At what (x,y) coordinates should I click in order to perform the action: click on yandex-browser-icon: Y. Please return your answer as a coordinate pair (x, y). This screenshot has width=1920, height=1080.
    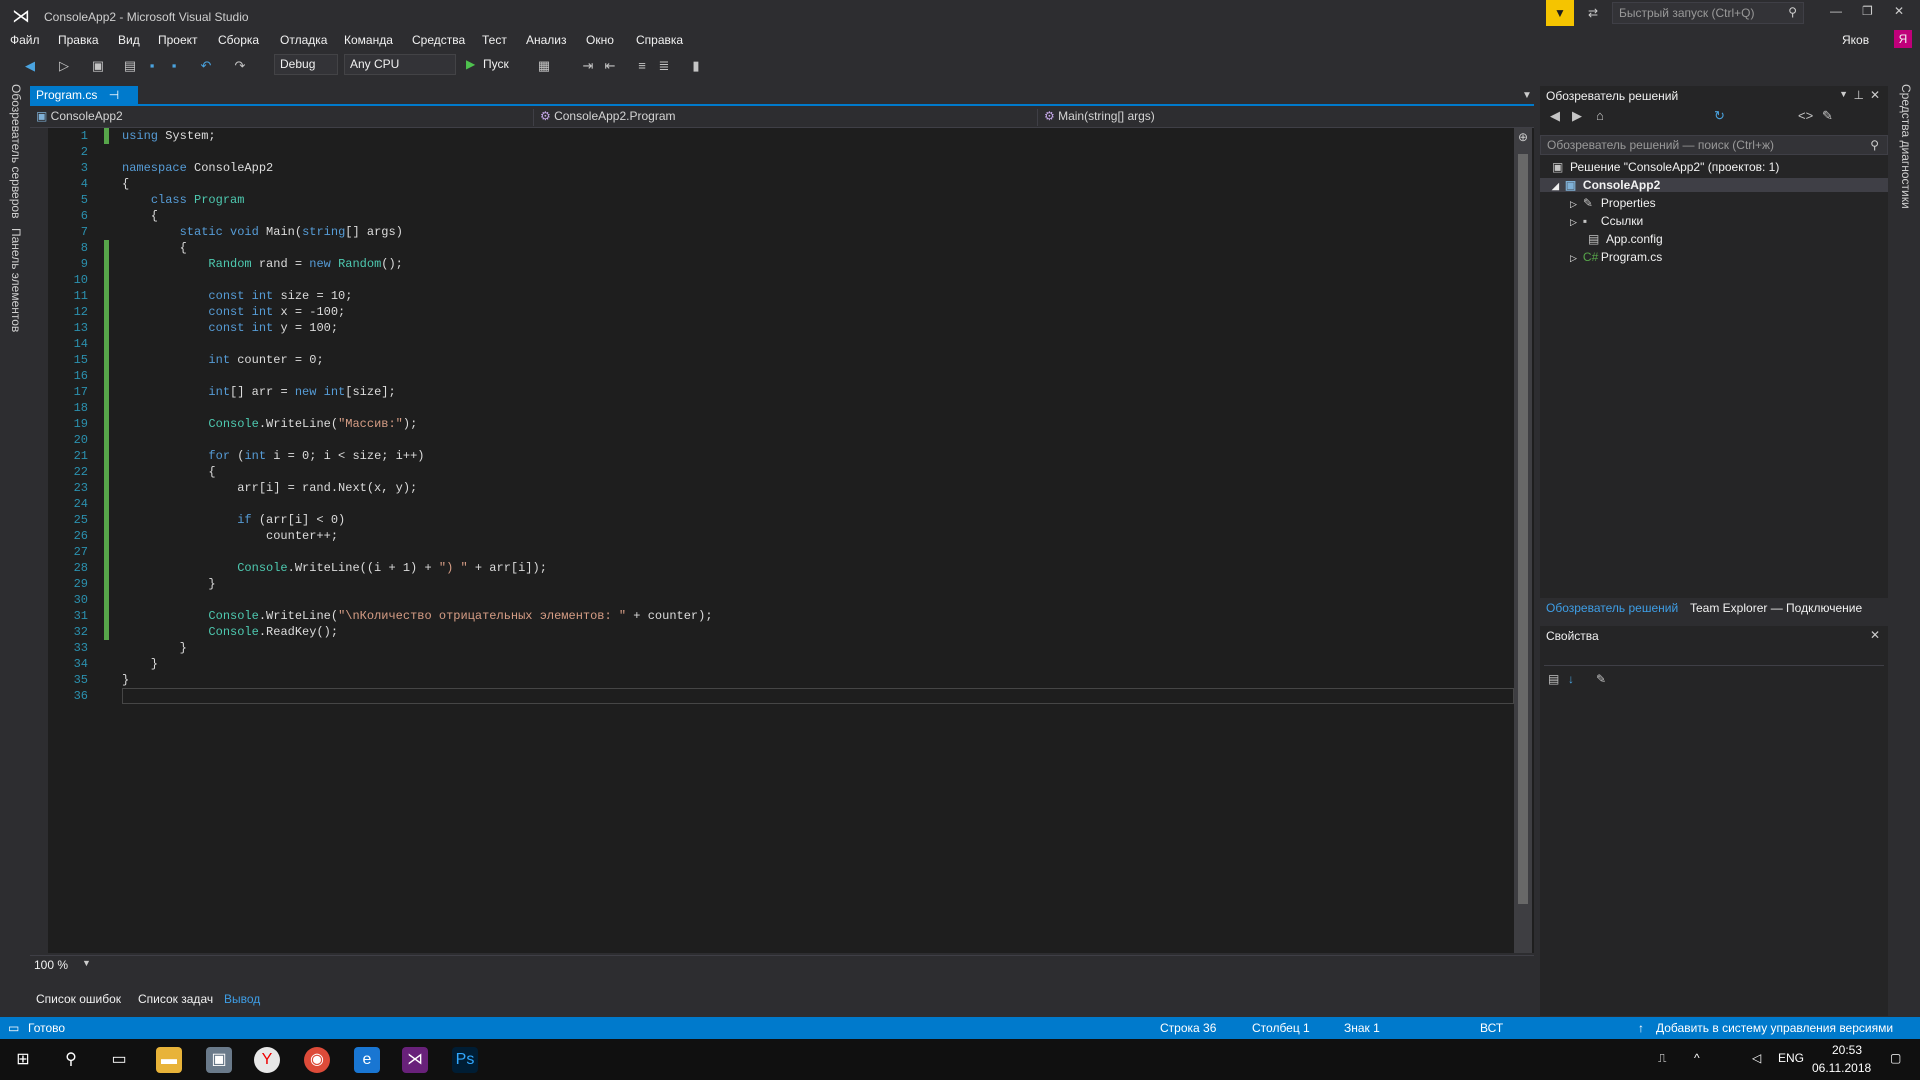
    Looking at the image, I should click on (267, 1060).